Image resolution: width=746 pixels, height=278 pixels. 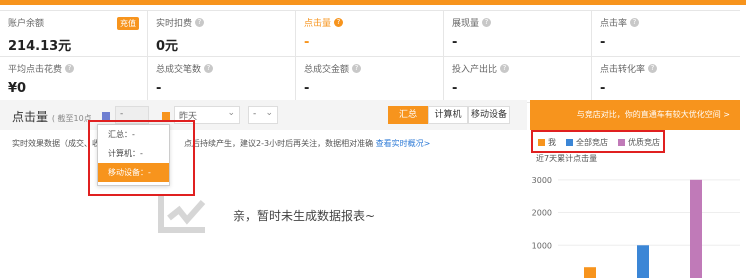 I want to click on realtime-overview-link: 查看实时概况>, so click(x=403, y=143).